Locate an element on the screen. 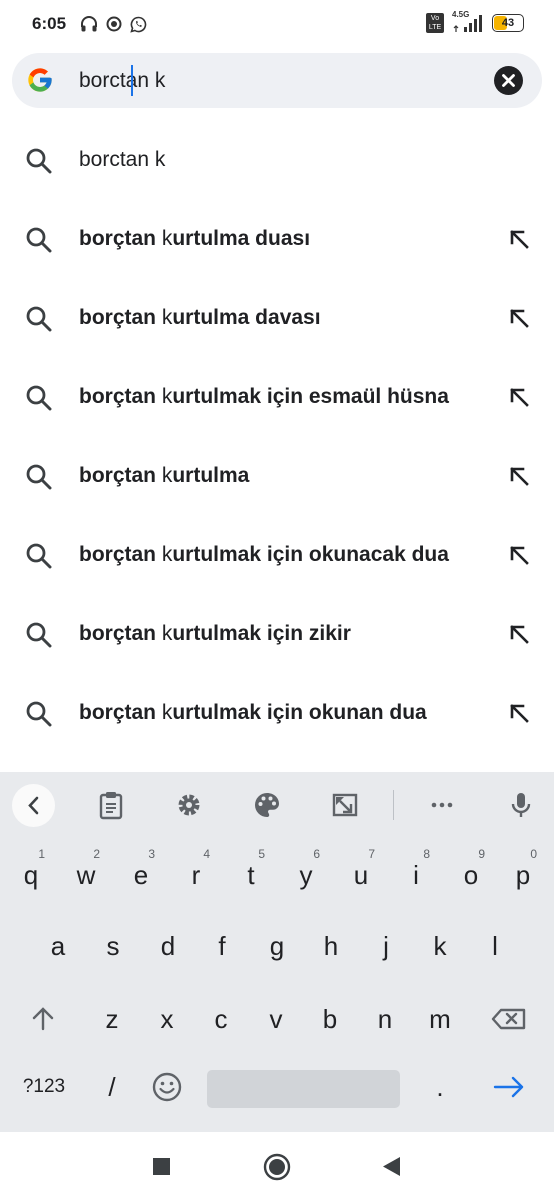 This screenshot has height=1200, width=554. suggestion-item: borçtan kurtulmak için zikir is located at coordinates (277, 634).